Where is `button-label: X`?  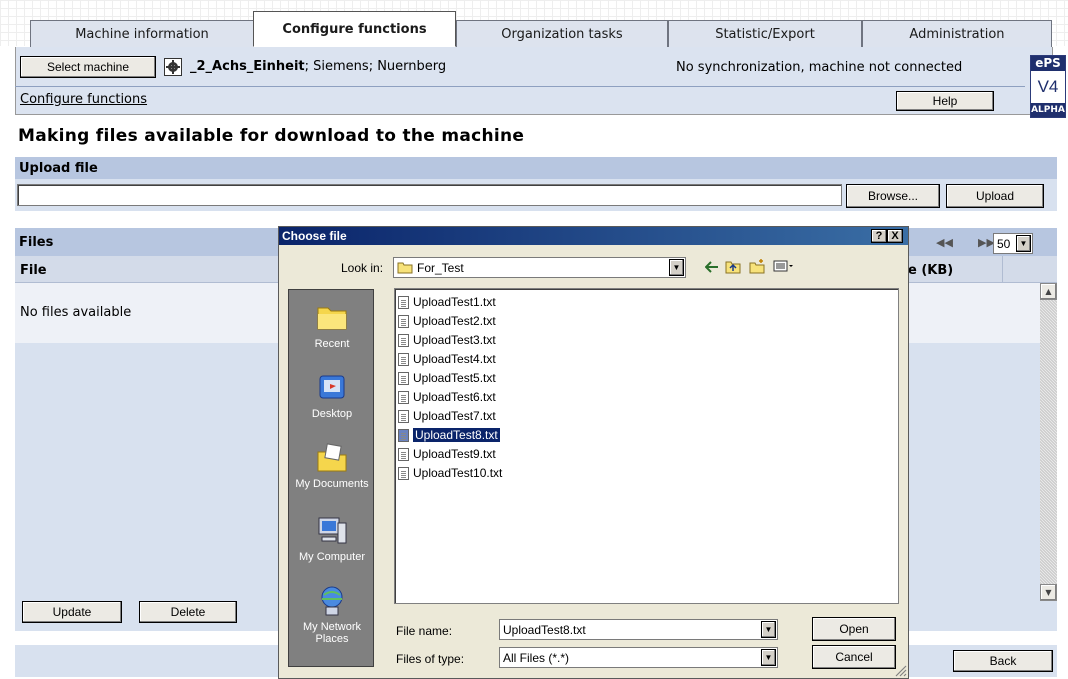
button-label: X is located at coordinates (895, 236).